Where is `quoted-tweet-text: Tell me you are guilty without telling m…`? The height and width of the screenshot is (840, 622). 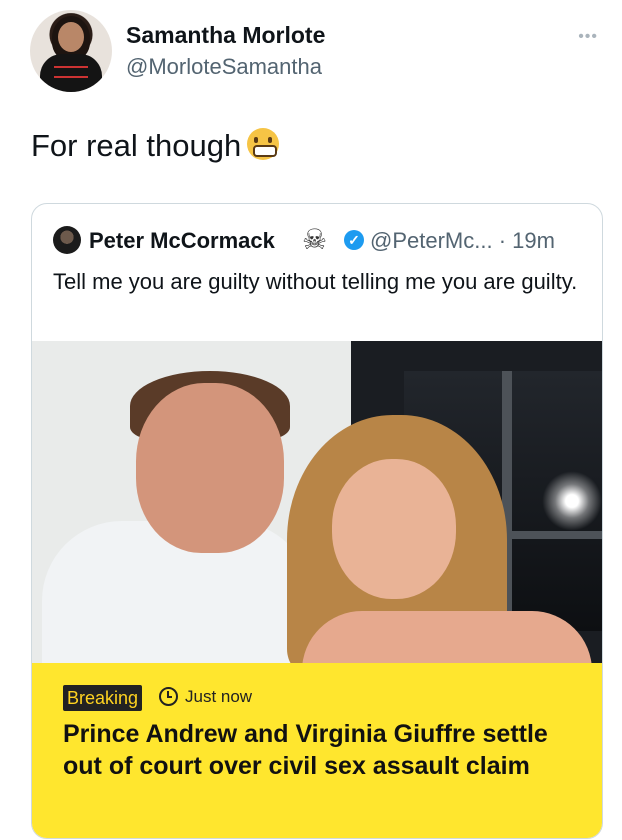 quoted-tweet-text: Tell me you are guilty without telling m… is located at coordinates (315, 281).